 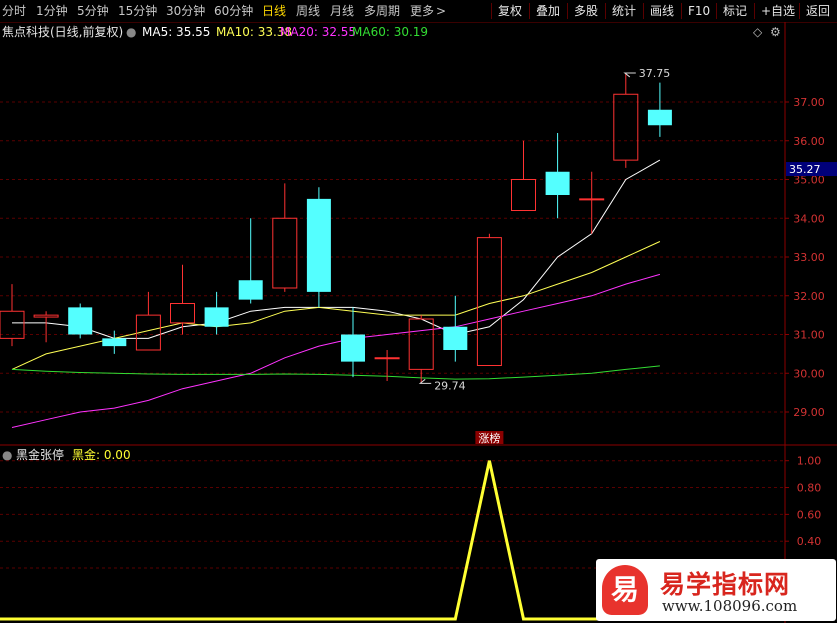 What do you see at coordinates (725, 584) in the screenshot?
I see `logo-title: 易学指标网` at bounding box center [725, 584].